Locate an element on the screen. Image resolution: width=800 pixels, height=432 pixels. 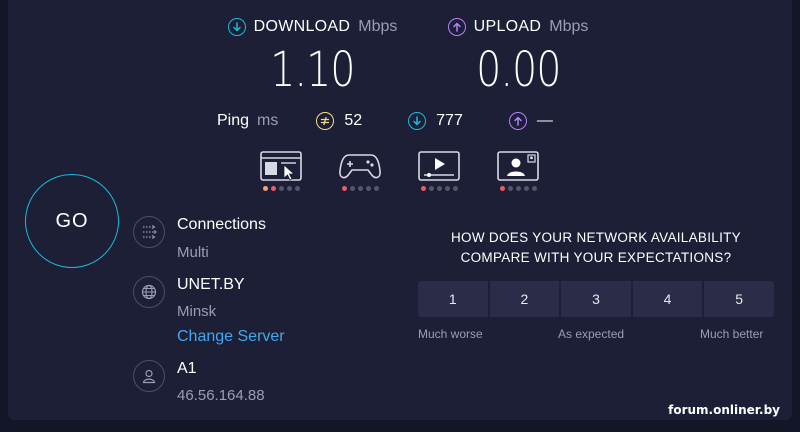
download-header: DOWNLOAD Mbps is located at coordinates (312, 27).